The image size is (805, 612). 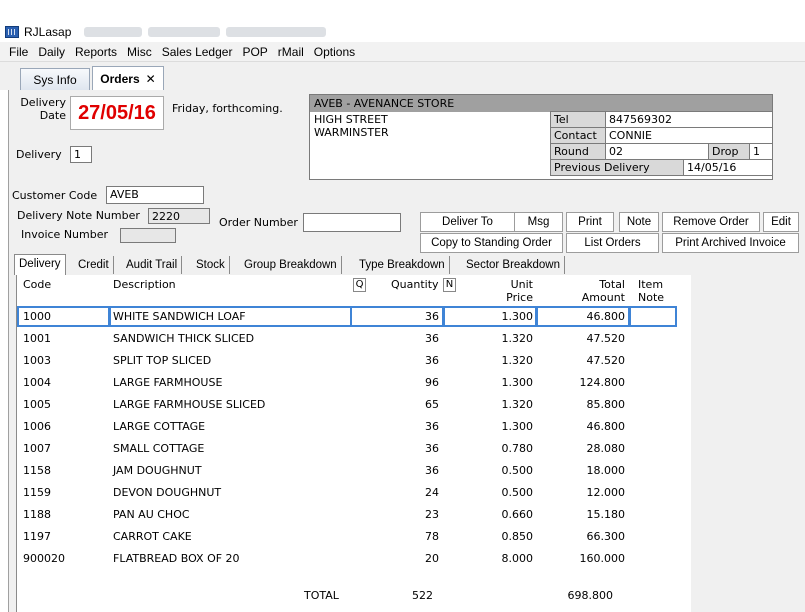 I want to click on delivery-note-field: 2220, so click(x=179, y=216).